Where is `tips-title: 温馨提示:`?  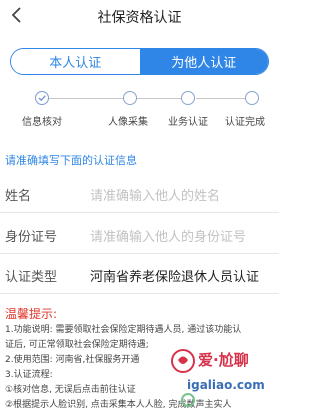
tips-title: 温馨提示: is located at coordinates (31, 314).